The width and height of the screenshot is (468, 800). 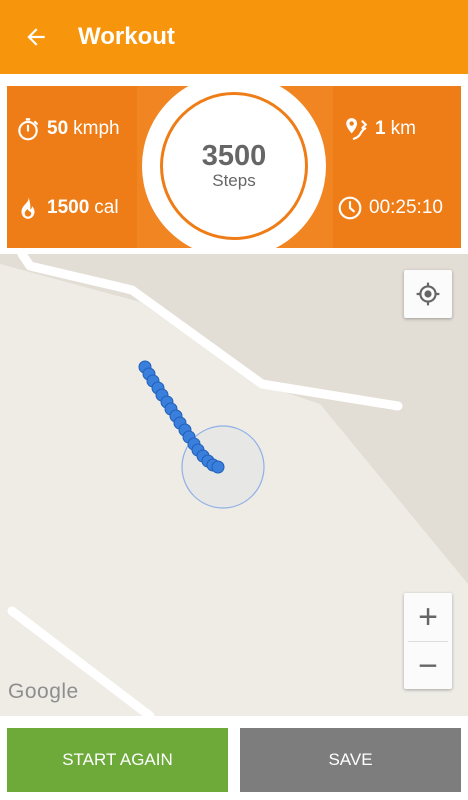 I want to click on crosshair-icon, so click(x=428, y=294).